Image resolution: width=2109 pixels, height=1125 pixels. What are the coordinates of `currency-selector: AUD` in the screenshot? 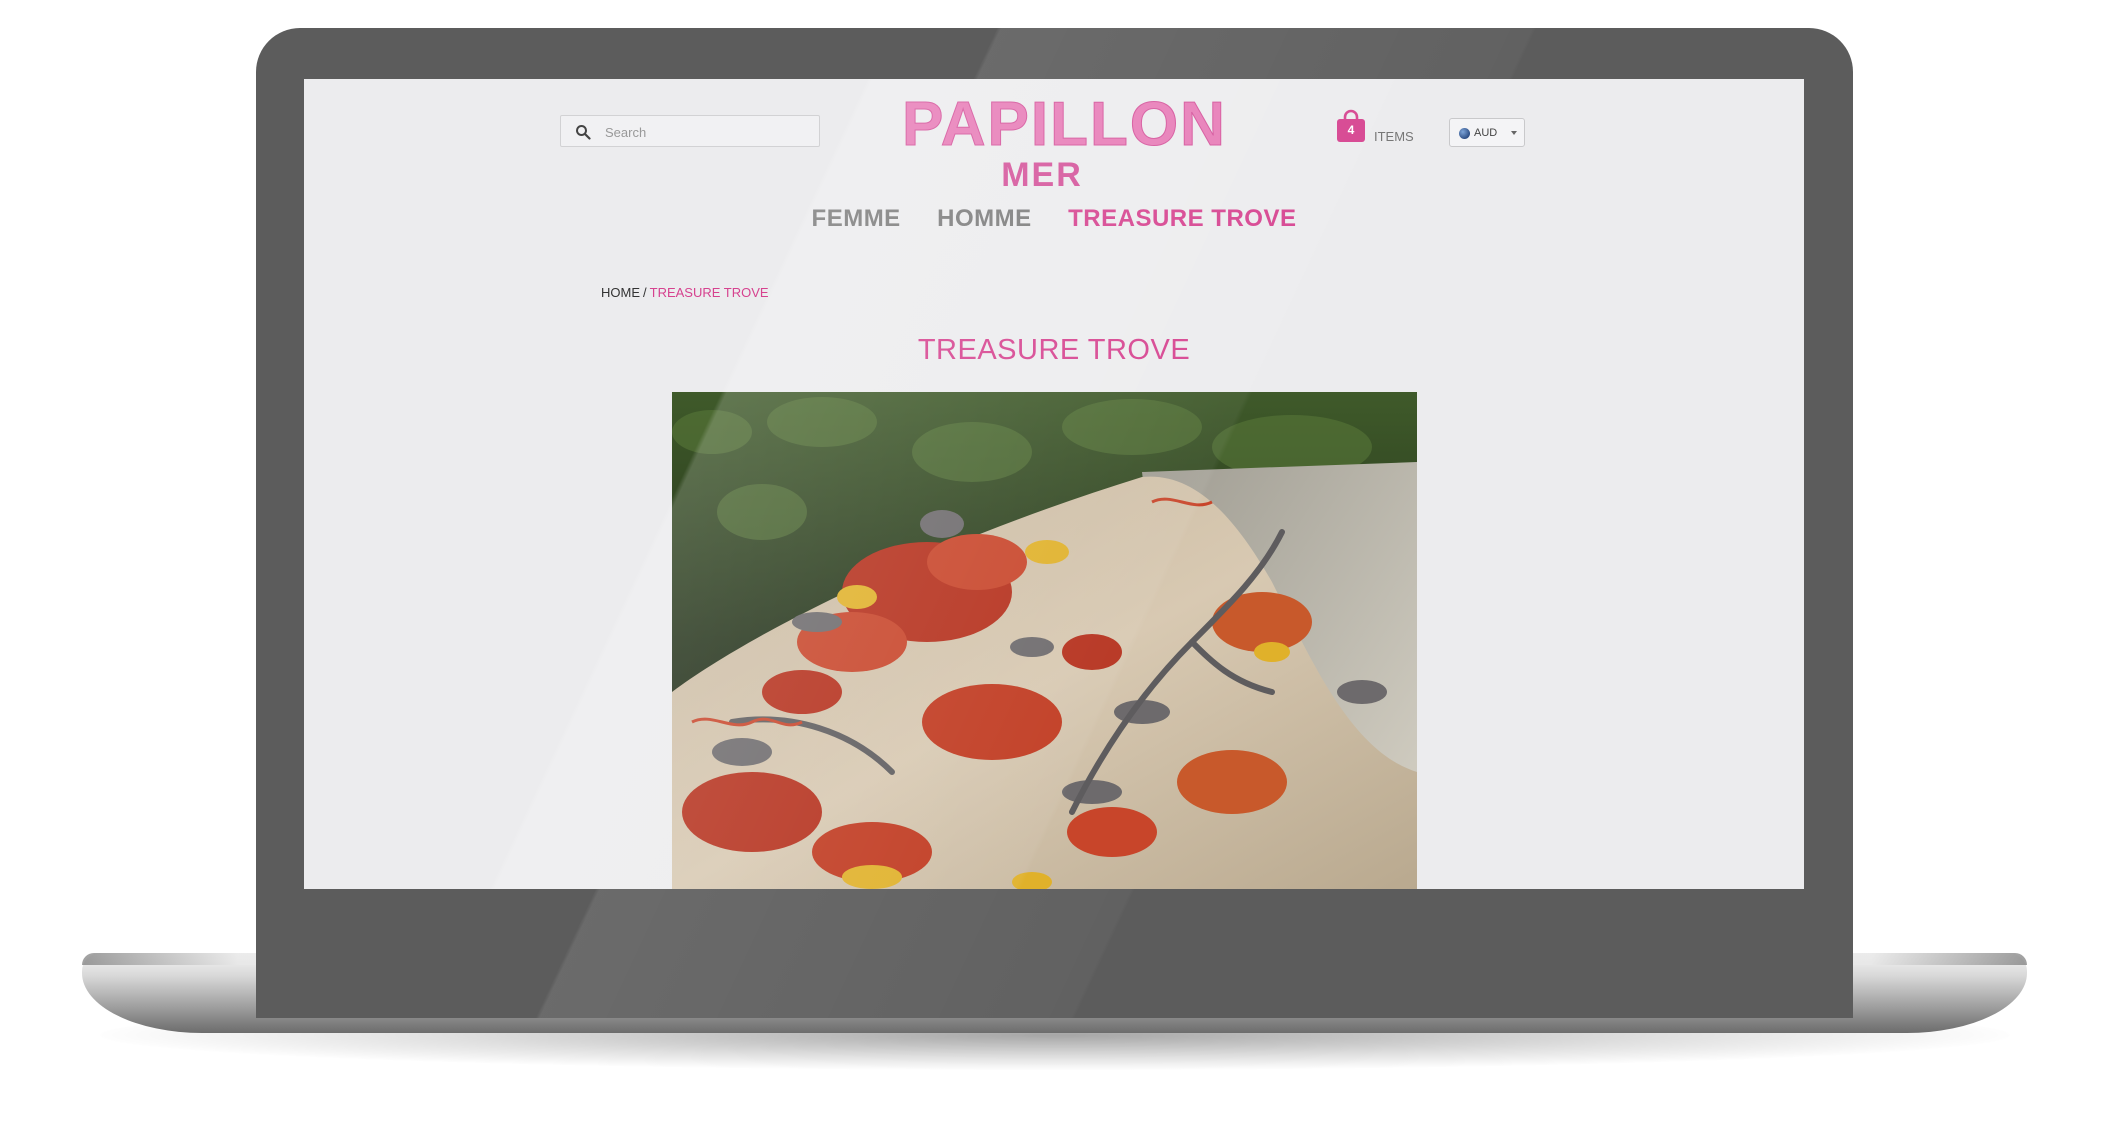 It's located at (1487, 132).